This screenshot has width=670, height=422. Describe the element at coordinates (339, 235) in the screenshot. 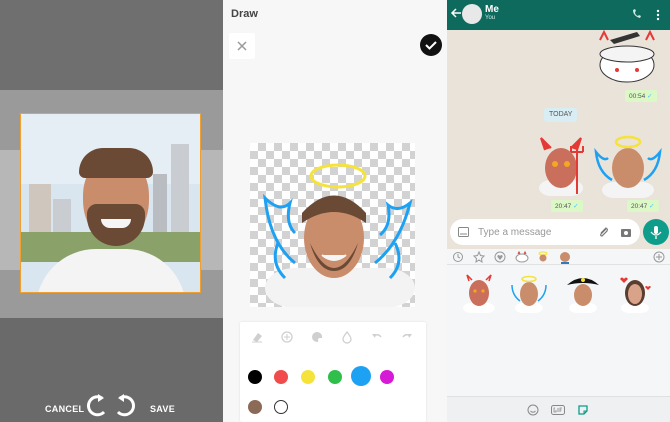

I see `sticker-drawing` at that location.